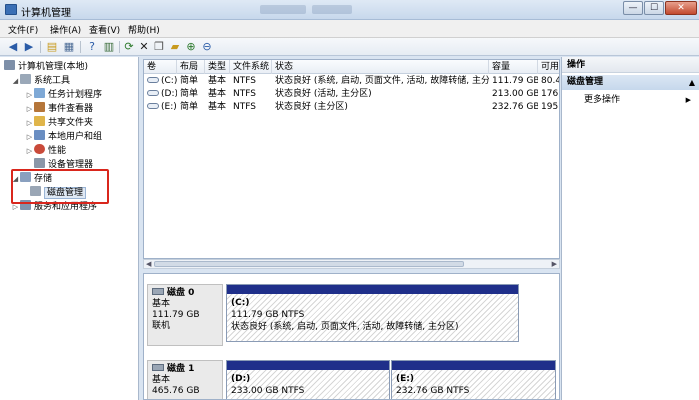  What do you see at coordinates (46, 66) in the screenshot?
I see `tree-root: 计算机管理(本地)` at bounding box center [46, 66].